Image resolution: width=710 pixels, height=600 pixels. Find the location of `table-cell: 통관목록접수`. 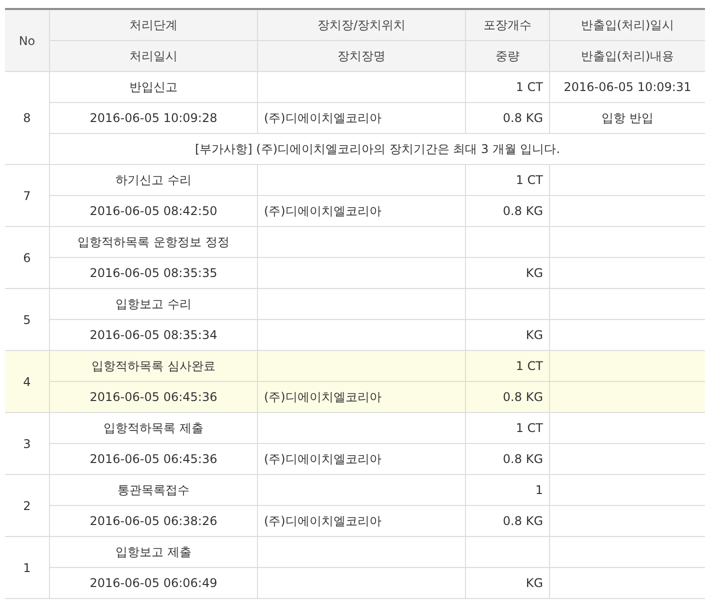

table-cell: 통관목록접수 is located at coordinates (154, 490).